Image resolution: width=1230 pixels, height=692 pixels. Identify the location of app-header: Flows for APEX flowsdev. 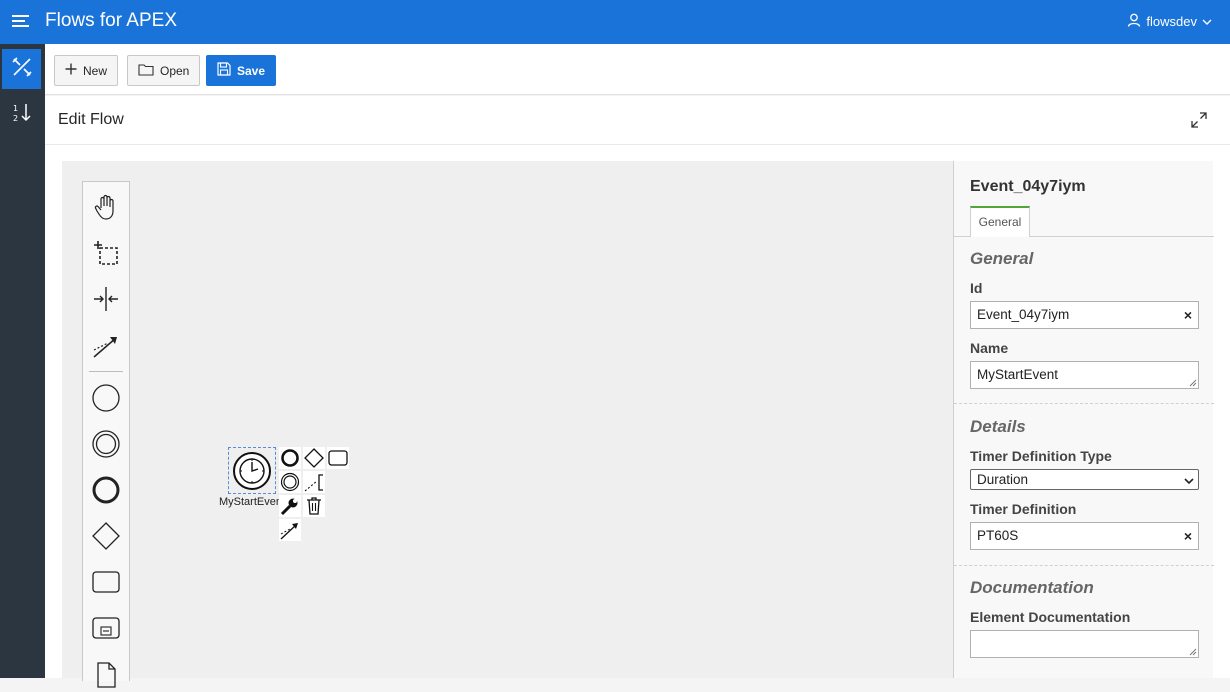
(615, 22).